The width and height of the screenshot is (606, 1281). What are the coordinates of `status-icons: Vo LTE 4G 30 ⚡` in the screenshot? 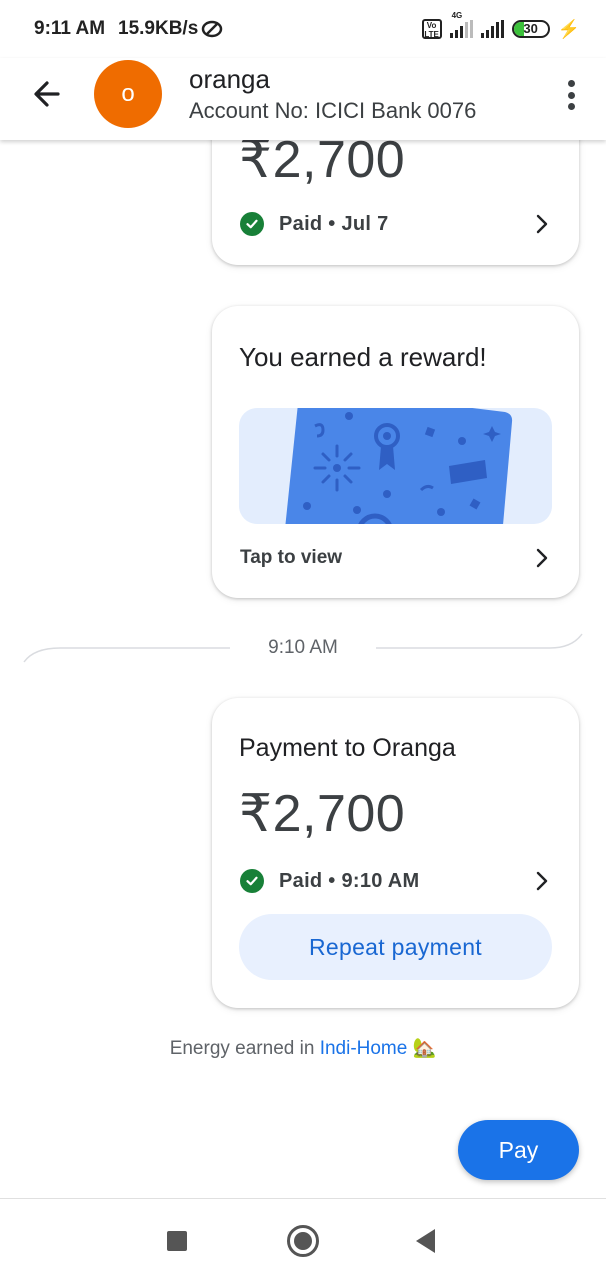 It's located at (500, 27).